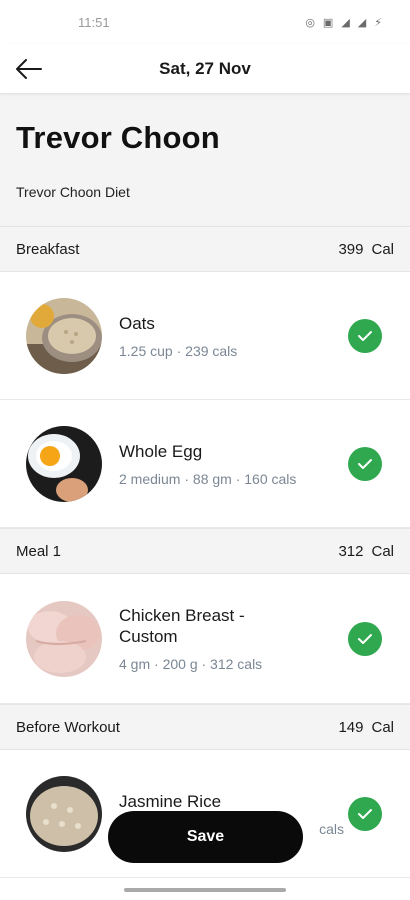  I want to click on food-meta: 1.25 cup · 239 cals, so click(178, 350).